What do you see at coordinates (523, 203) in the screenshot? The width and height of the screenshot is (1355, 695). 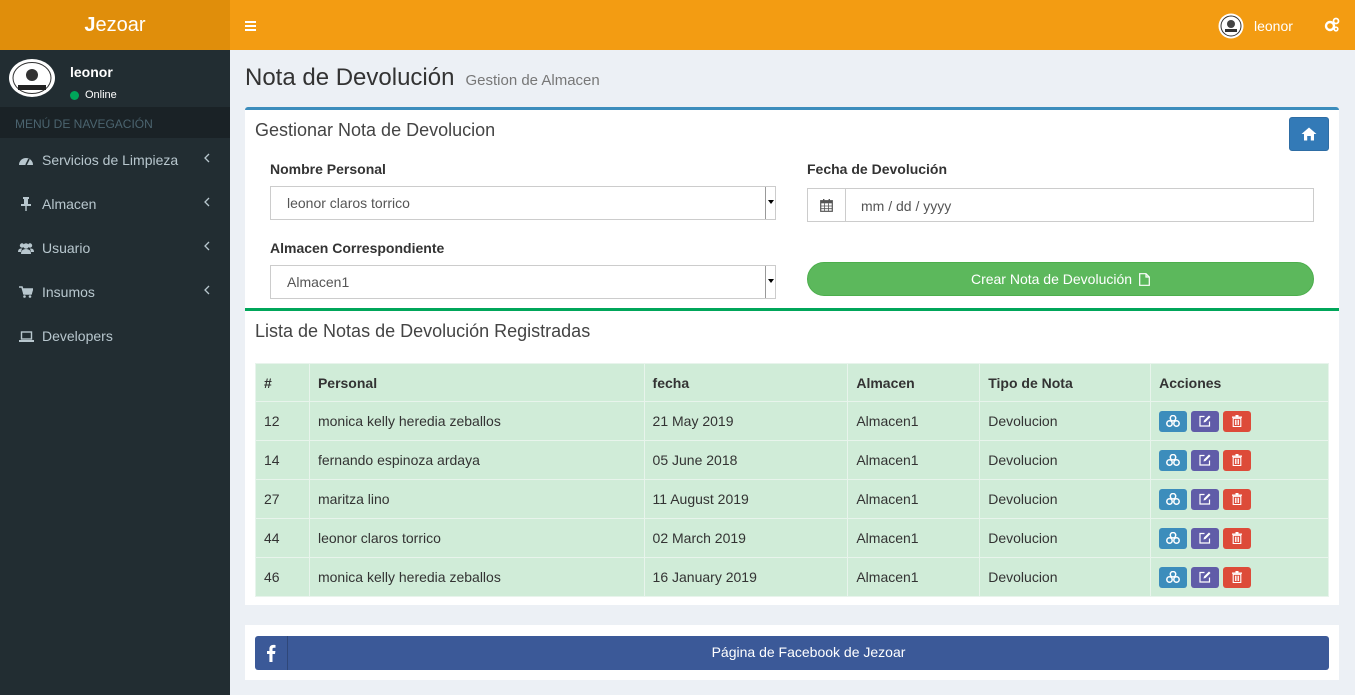 I see `personal-select: leonor claros torrico` at bounding box center [523, 203].